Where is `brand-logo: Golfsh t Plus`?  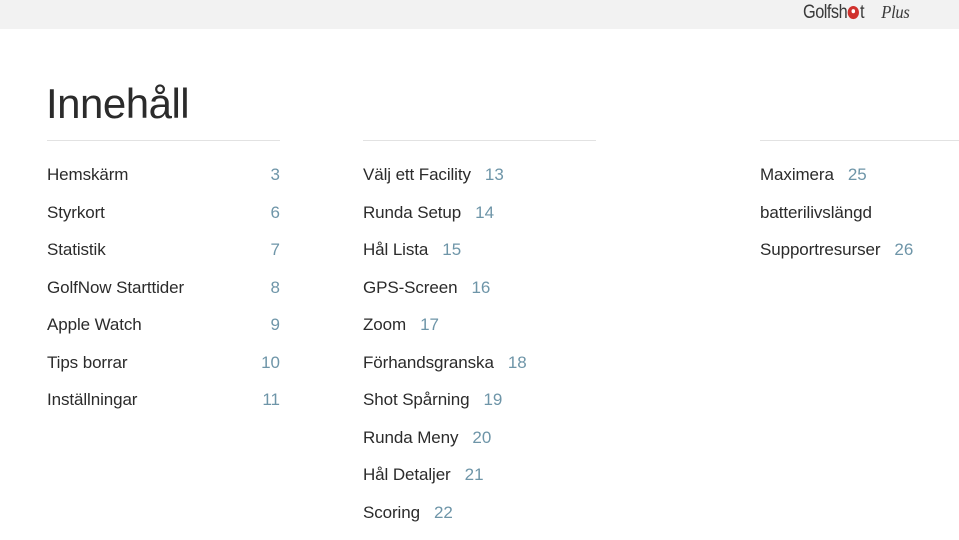 brand-logo: Golfsh t Plus is located at coordinates (857, 13).